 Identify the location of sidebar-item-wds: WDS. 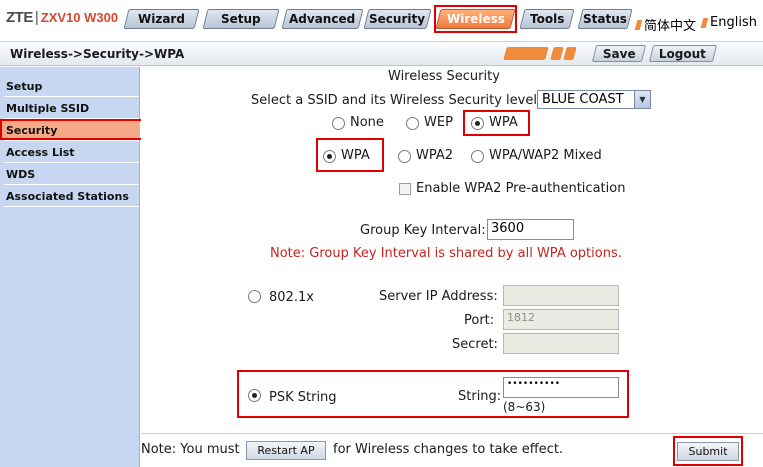
(70, 174).